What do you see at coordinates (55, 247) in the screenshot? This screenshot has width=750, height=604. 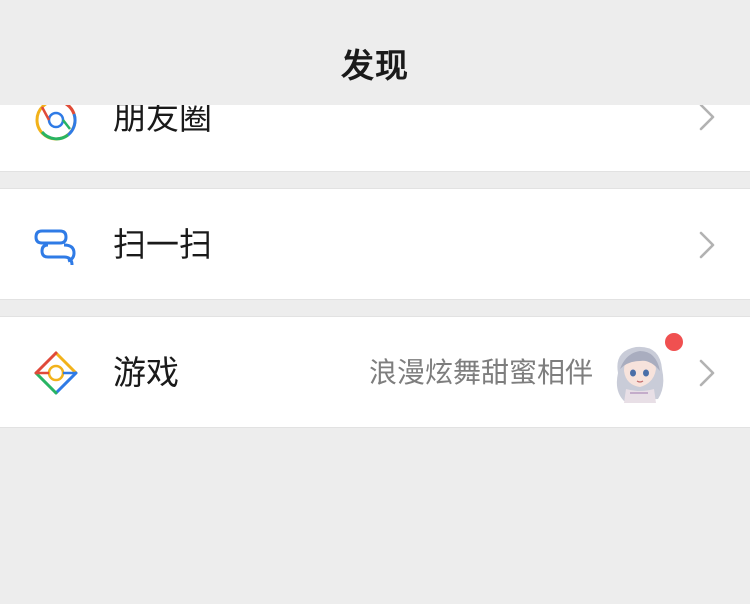 I see `scan-icon` at bounding box center [55, 247].